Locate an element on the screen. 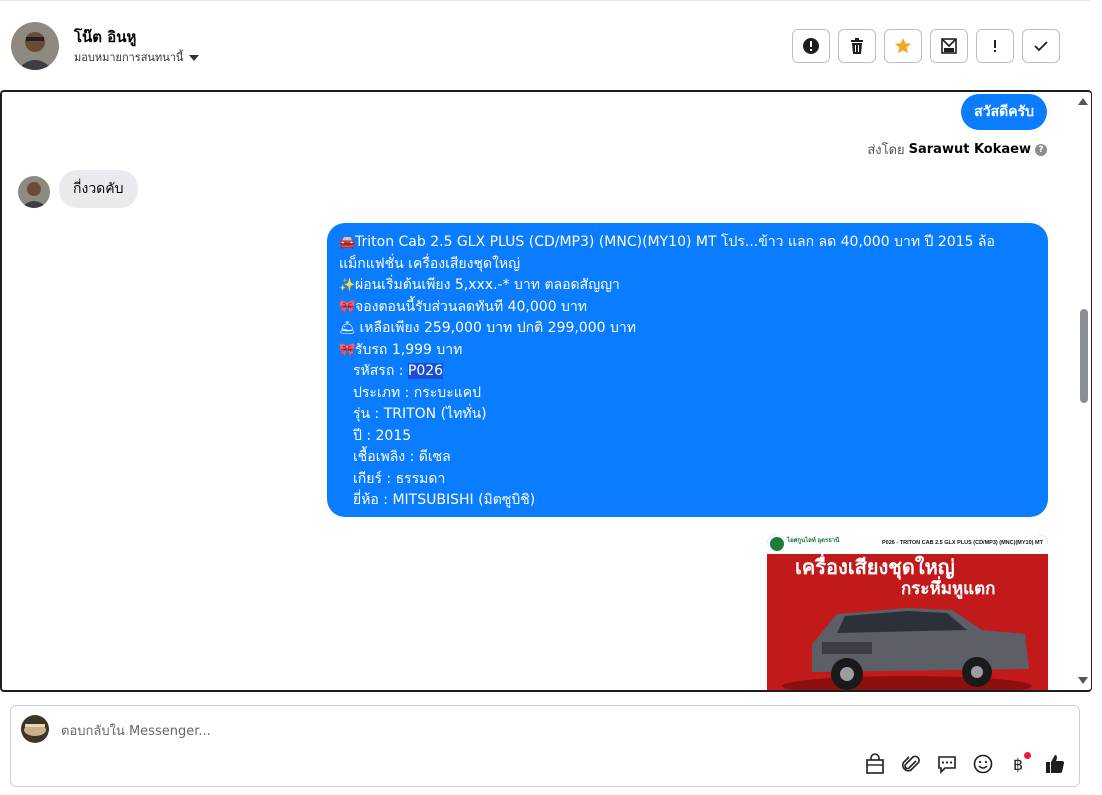 The width and height of the screenshot is (1102, 795). promo-price: เหลือเพียง 259,000 บาท ปกติ 299,000 บาท is located at coordinates (495, 328).